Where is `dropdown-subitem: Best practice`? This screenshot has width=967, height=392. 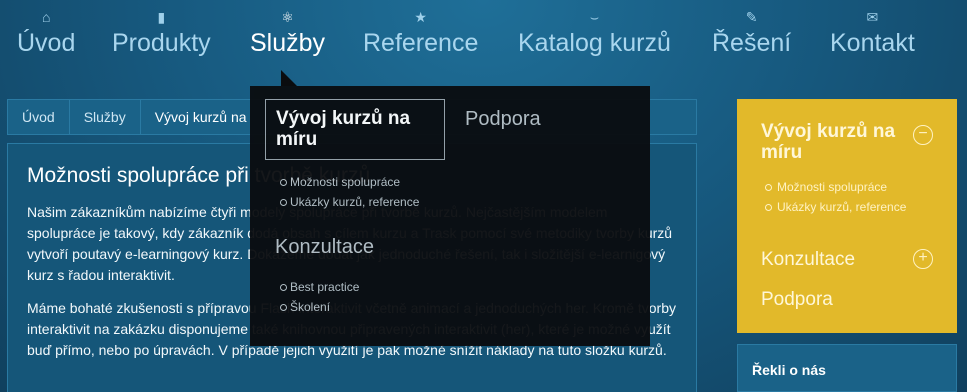
dropdown-subitem: Best practice is located at coordinates (319, 287).